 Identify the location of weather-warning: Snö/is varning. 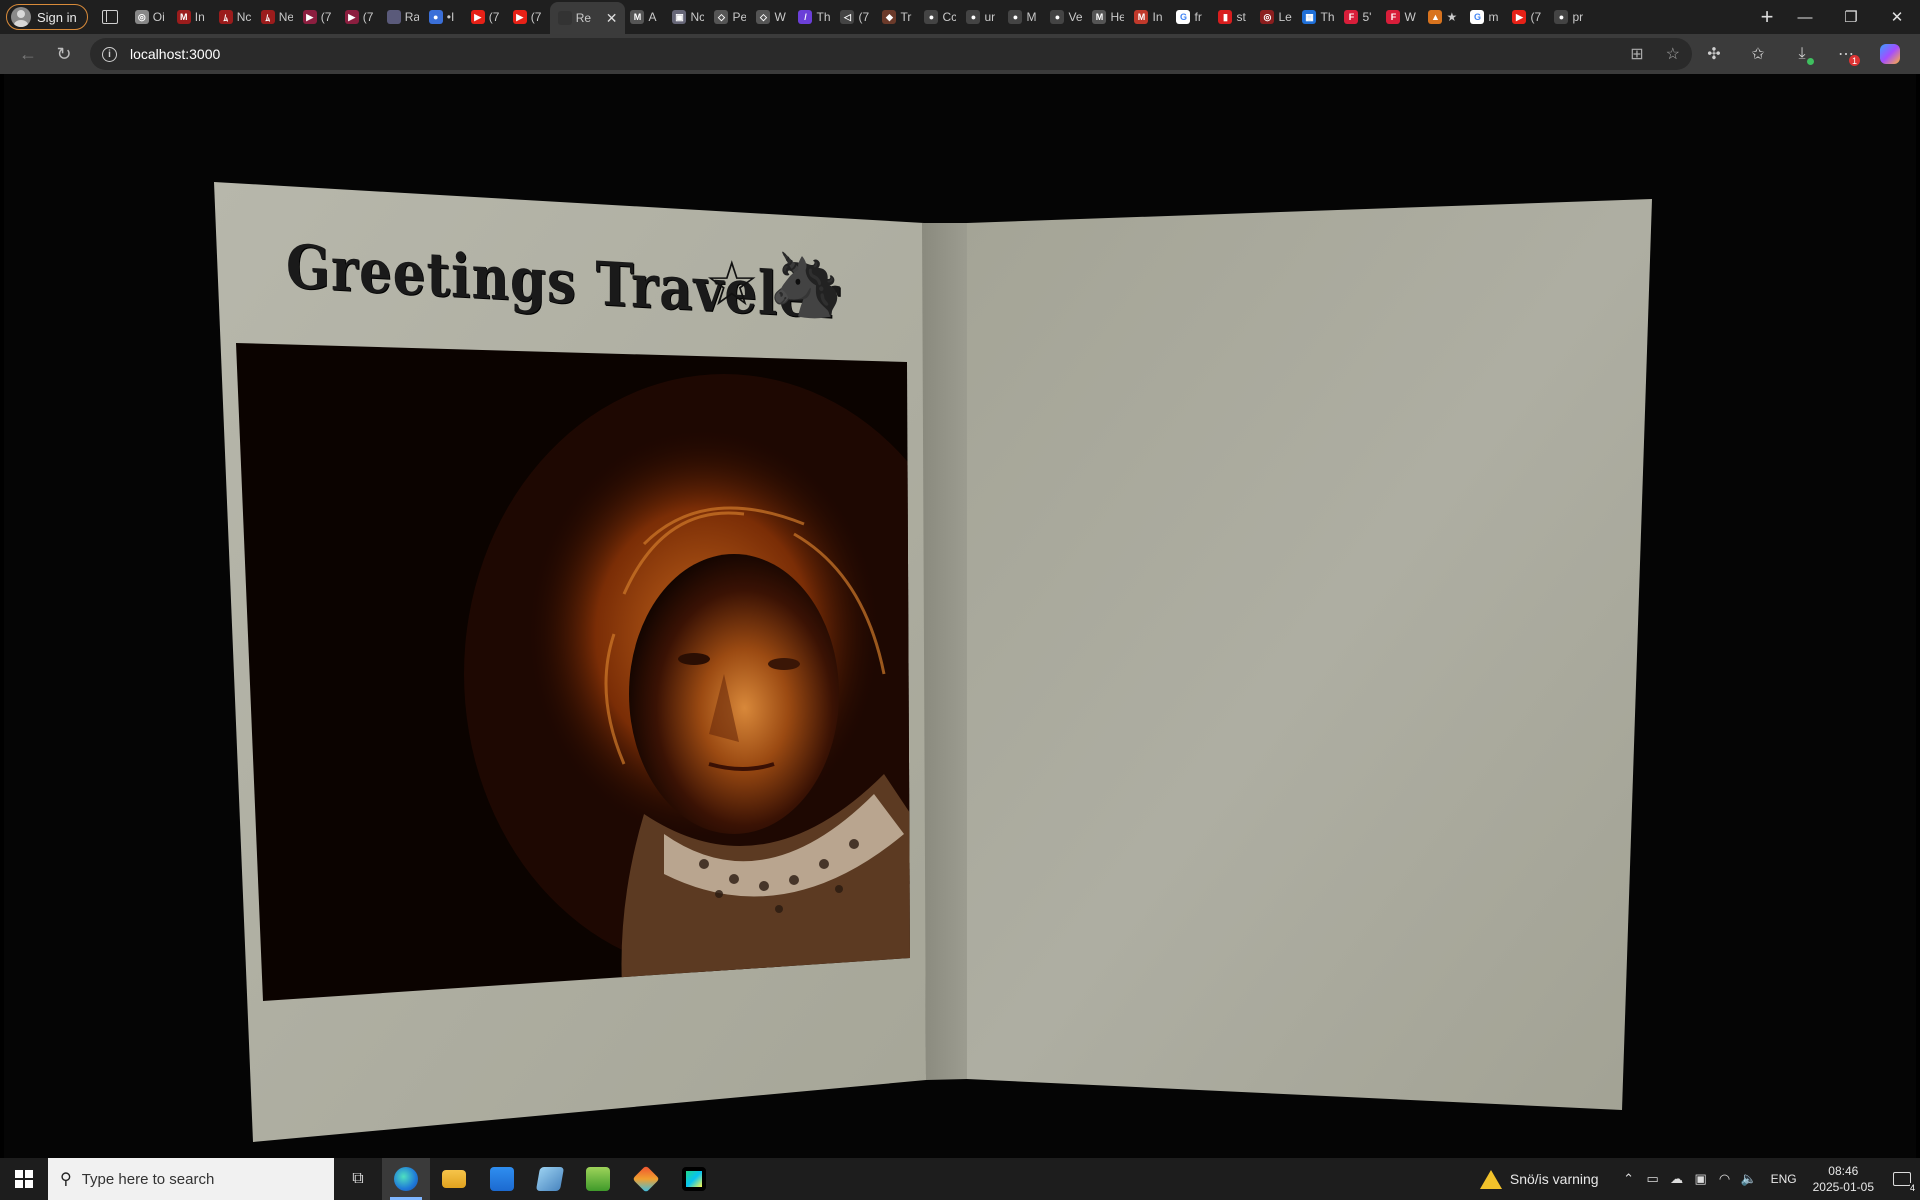
(1539, 1179).